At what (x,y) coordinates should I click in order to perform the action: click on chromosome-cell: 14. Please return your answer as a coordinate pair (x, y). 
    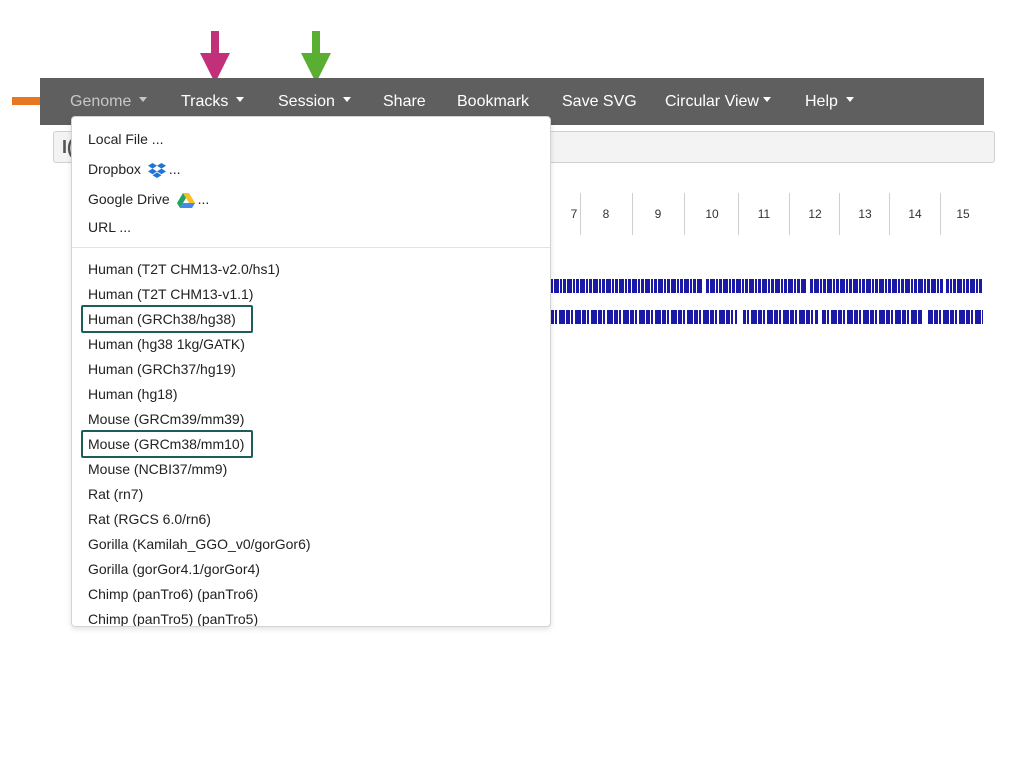
    Looking at the image, I should click on (914, 214).